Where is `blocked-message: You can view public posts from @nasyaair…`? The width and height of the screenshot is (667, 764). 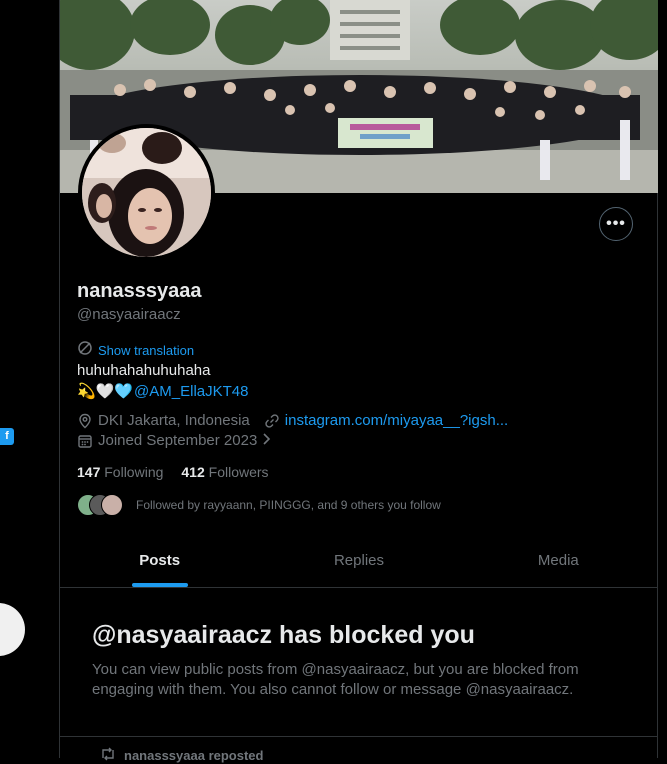
blocked-message: You can view public posts from @nasyaair… is located at coordinates (335, 679).